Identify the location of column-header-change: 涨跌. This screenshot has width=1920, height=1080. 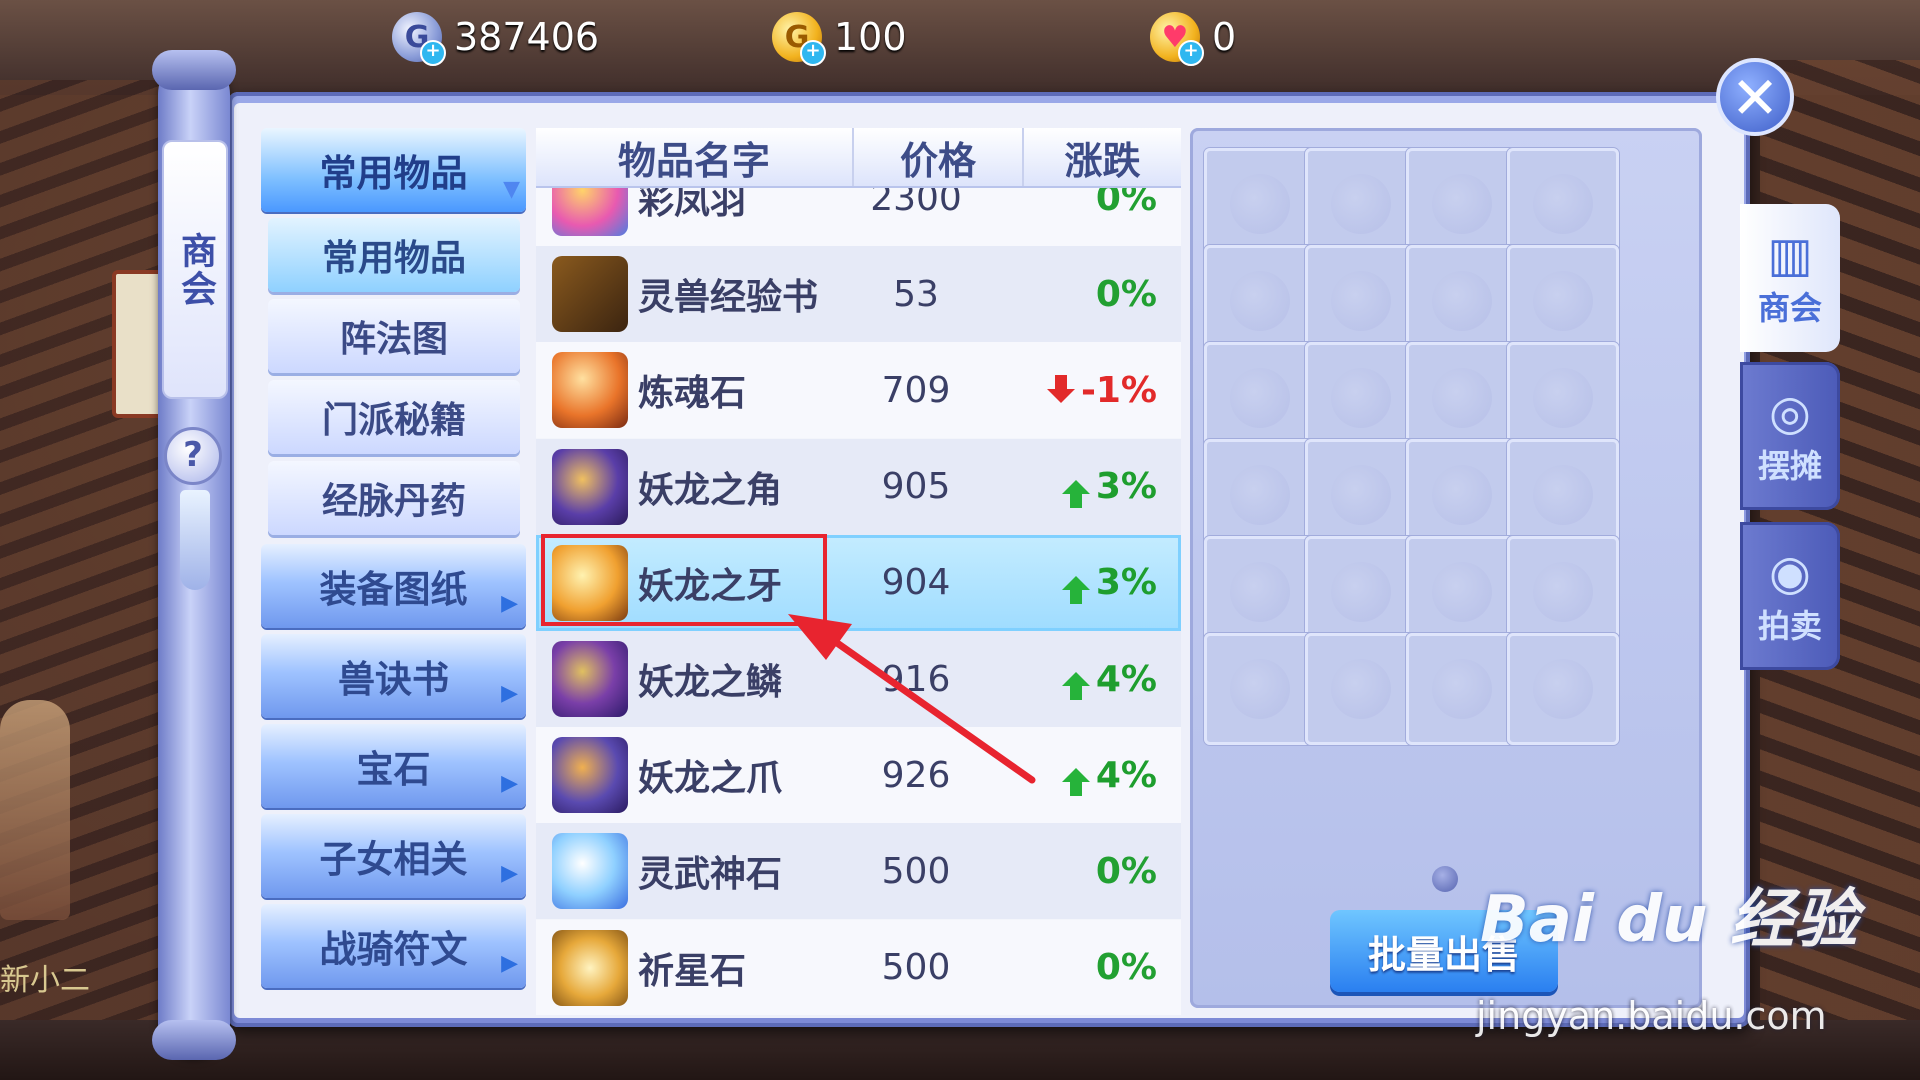
(1102, 160).